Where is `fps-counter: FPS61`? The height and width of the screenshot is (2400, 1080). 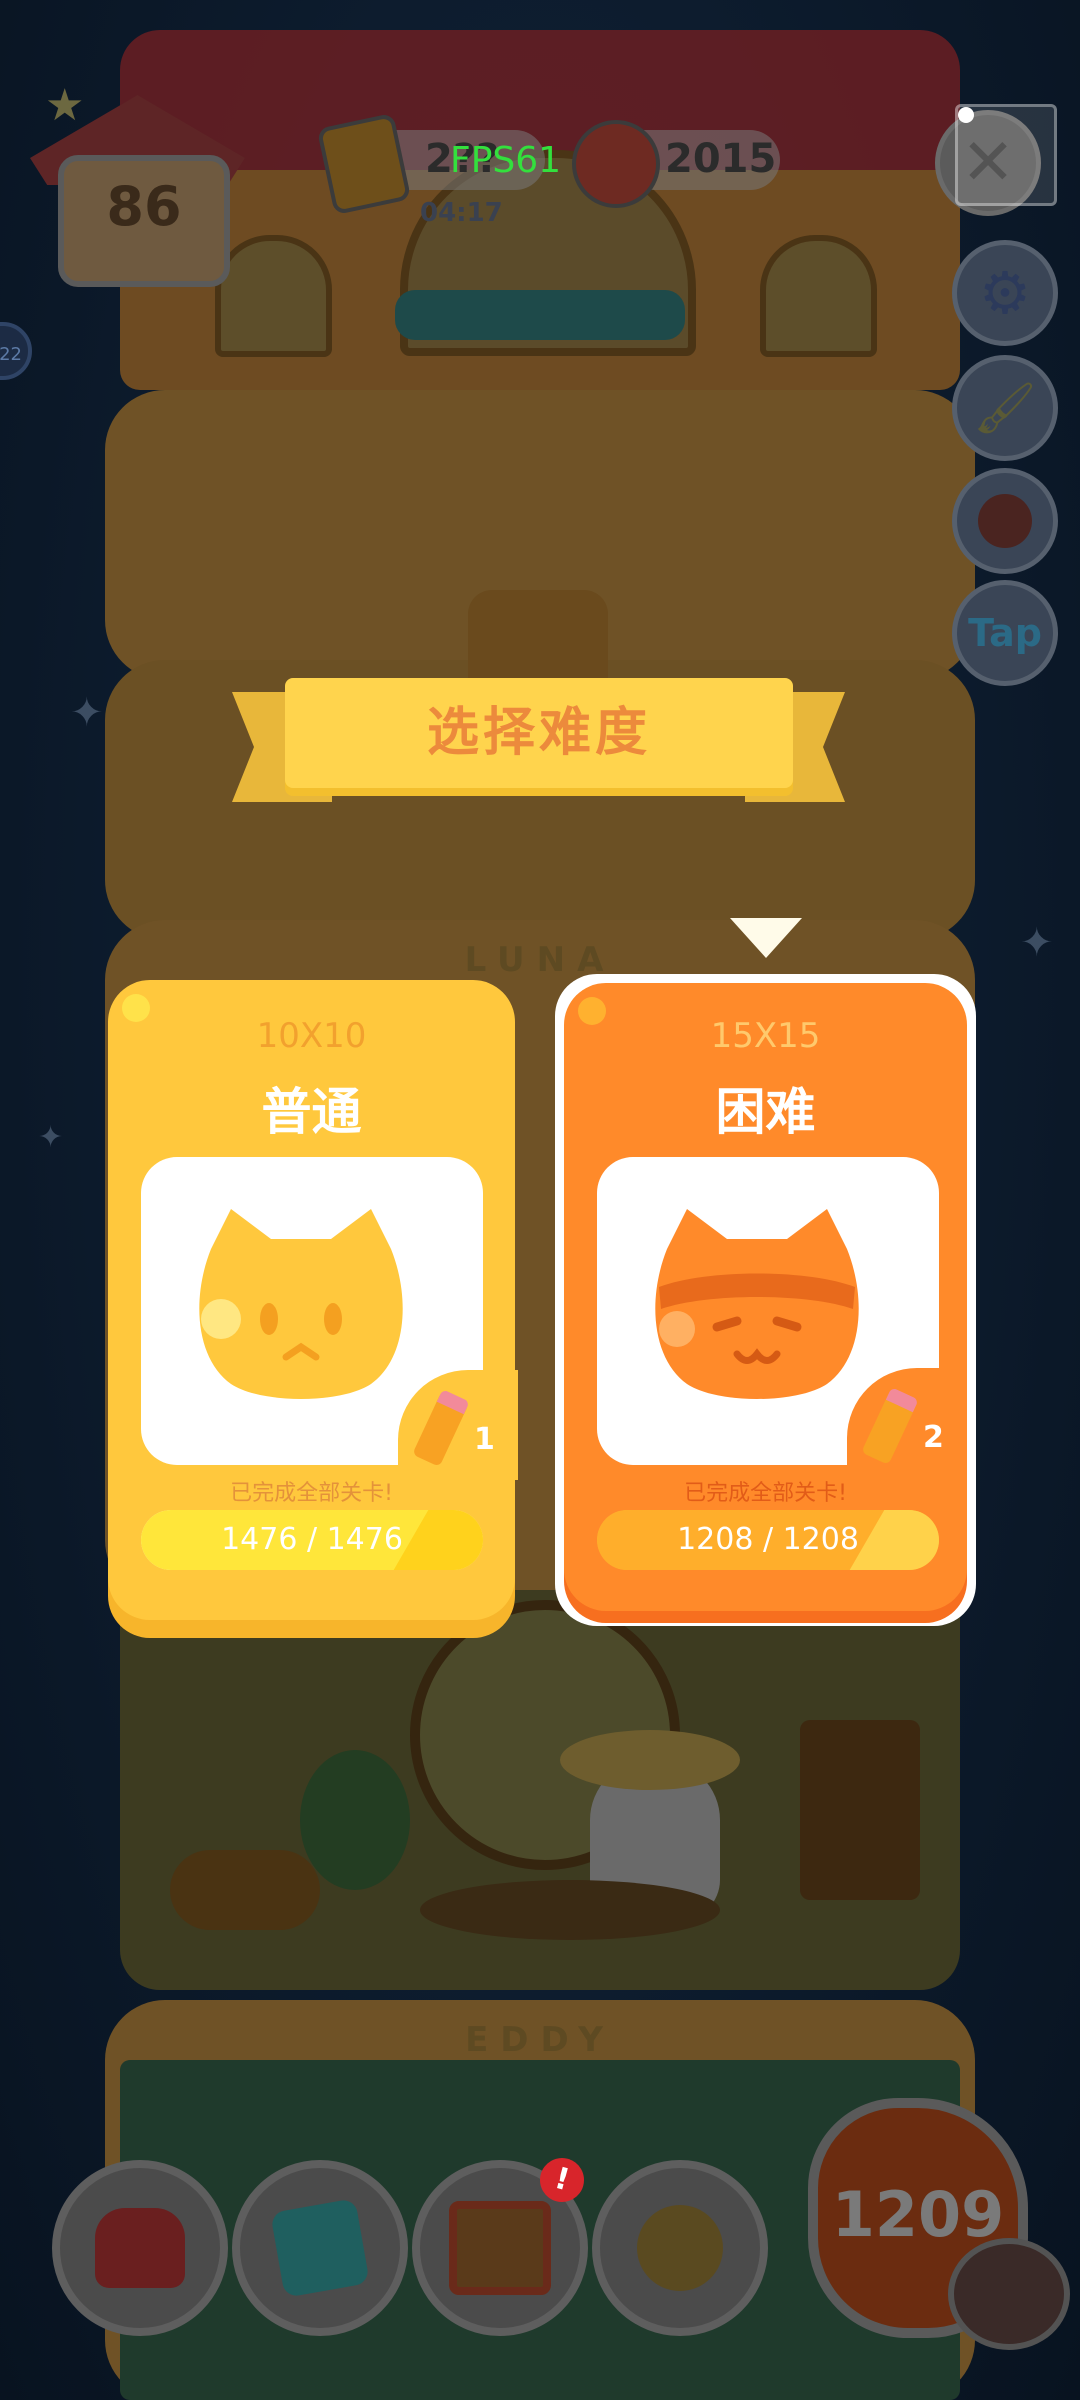
fps-counter: FPS61 is located at coordinates (506, 160).